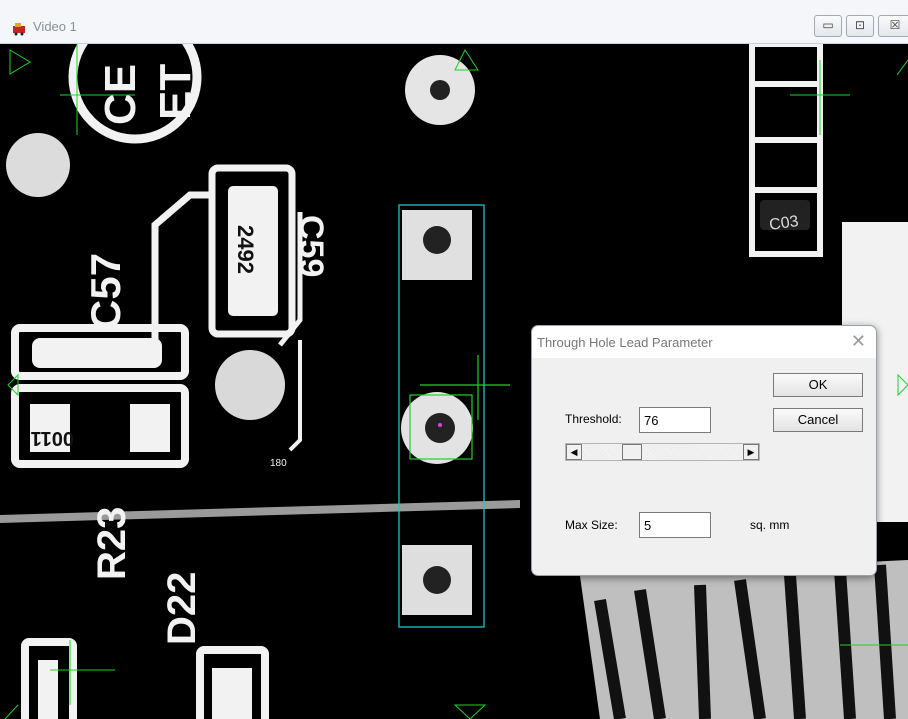 This screenshot has height=719, width=908. Describe the element at coordinates (175, 92) in the screenshot. I see `ce-marking-2: ET` at that location.